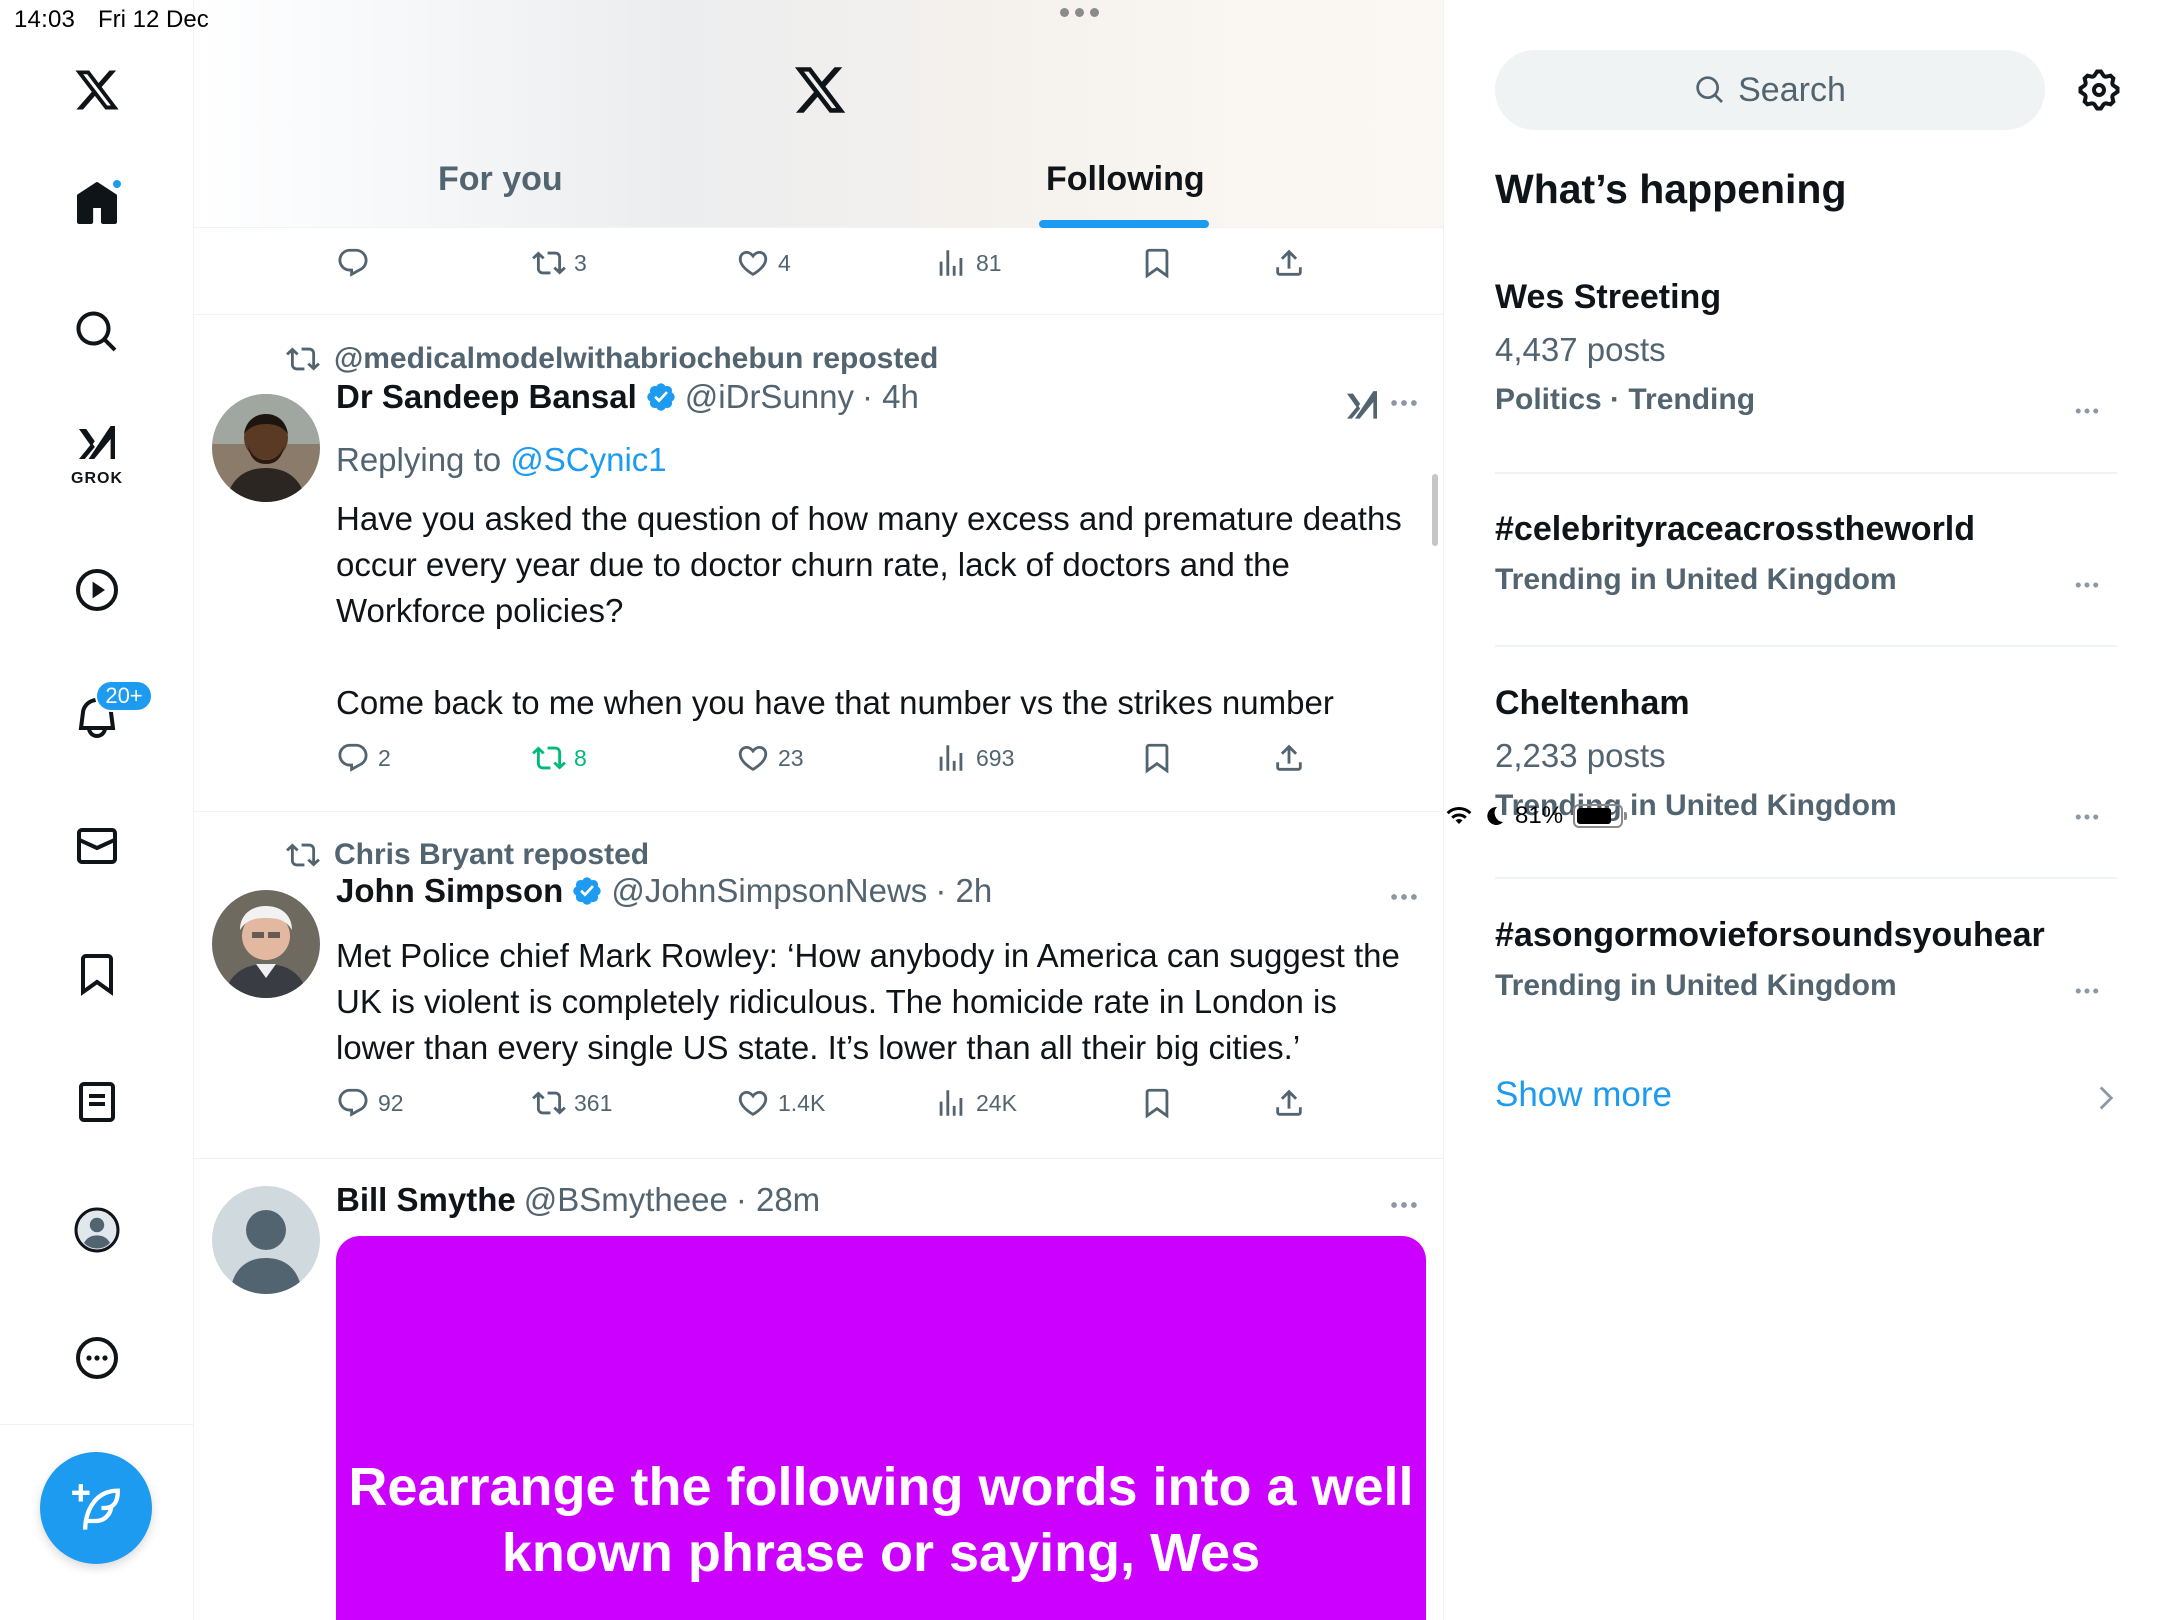 This screenshot has width=2160, height=1620. I want to click on nav-more, so click(97, 1358).